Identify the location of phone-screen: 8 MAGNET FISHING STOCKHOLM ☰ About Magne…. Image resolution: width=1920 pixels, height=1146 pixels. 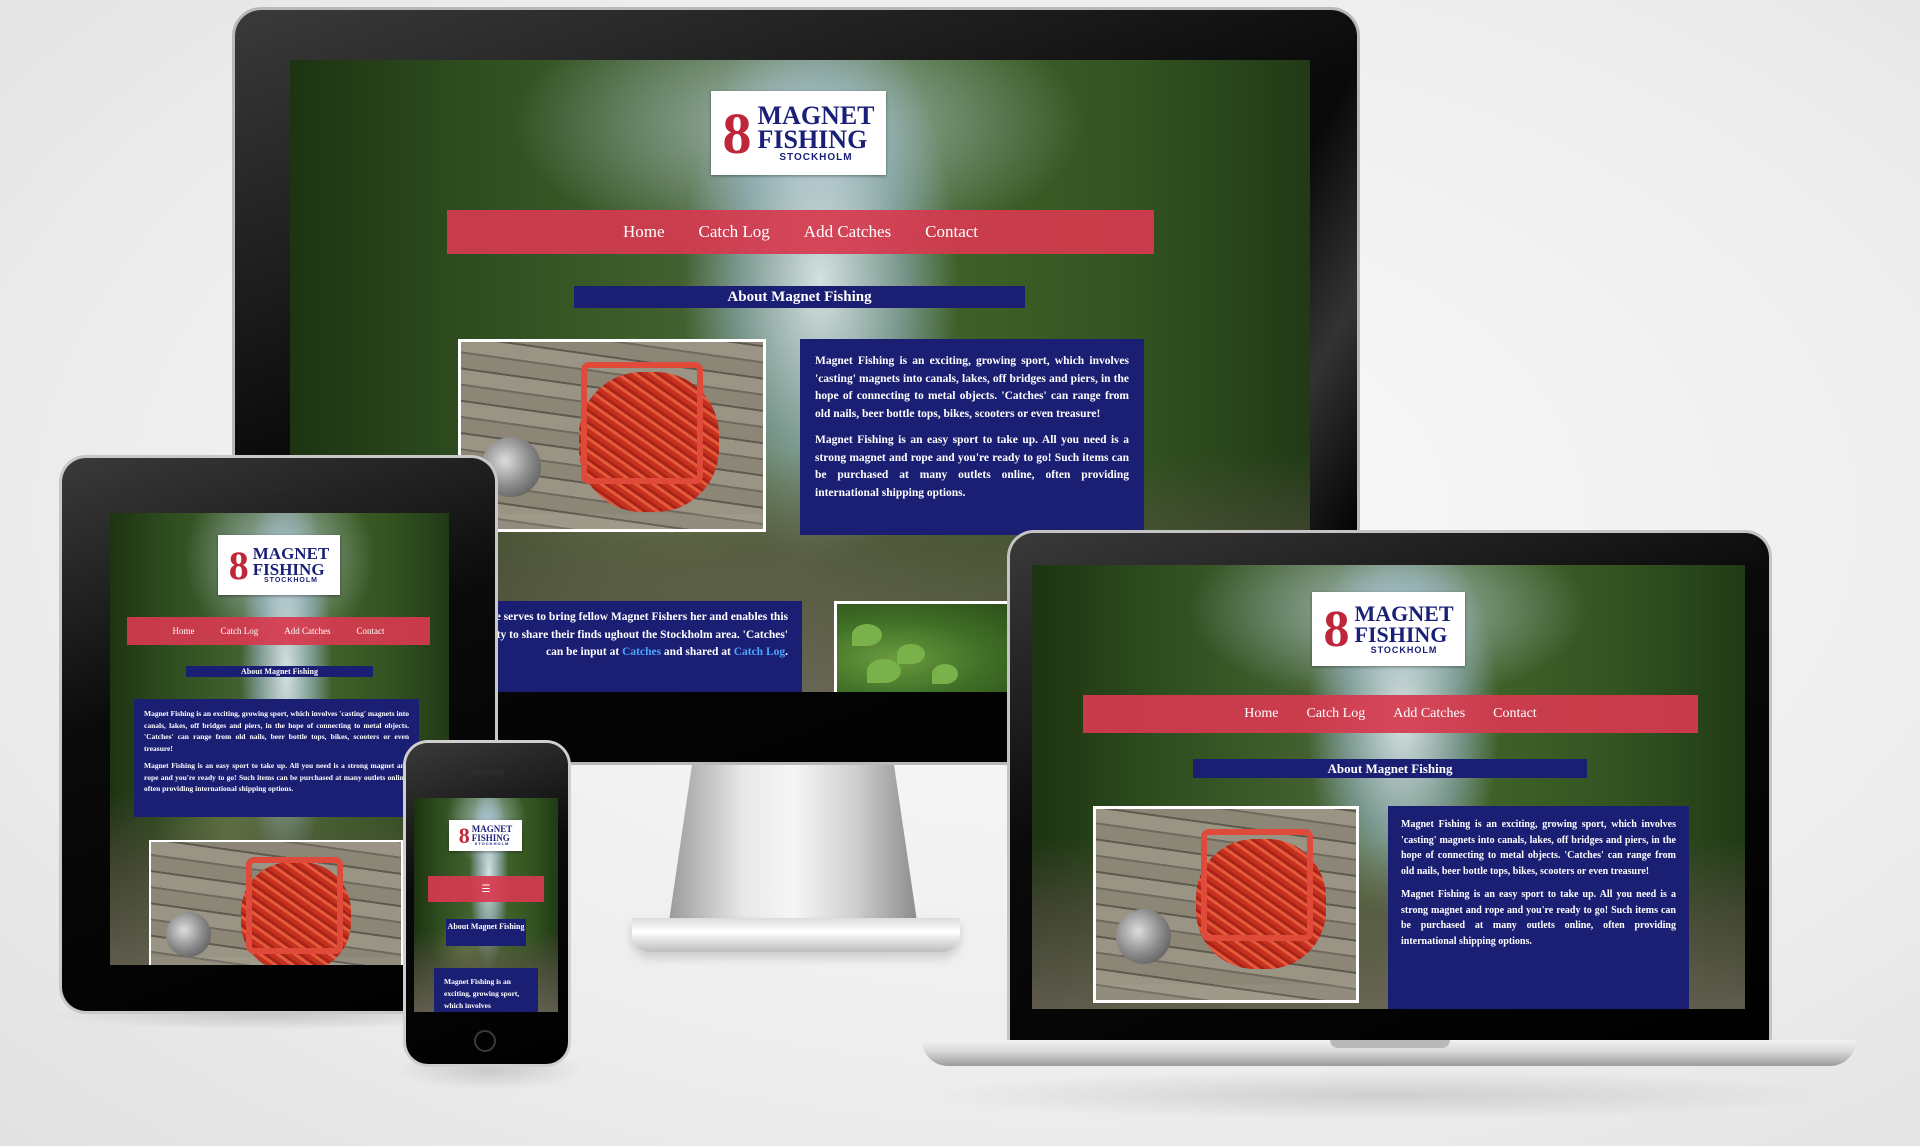
(486, 905).